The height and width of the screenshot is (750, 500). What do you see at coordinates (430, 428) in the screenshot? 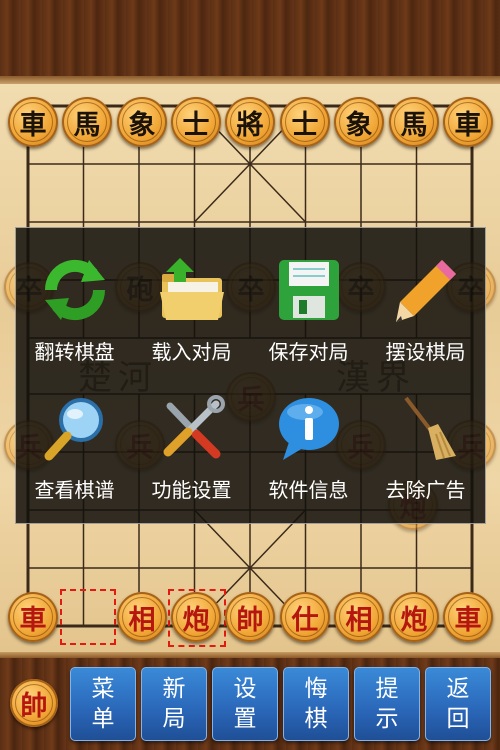
I see `broom-icon` at bounding box center [430, 428].